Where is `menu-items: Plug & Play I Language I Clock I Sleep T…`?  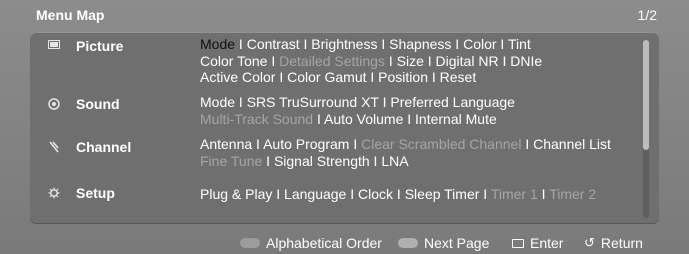 menu-items: Plug & Play I Language I Clock I Sleep T… is located at coordinates (425, 194).